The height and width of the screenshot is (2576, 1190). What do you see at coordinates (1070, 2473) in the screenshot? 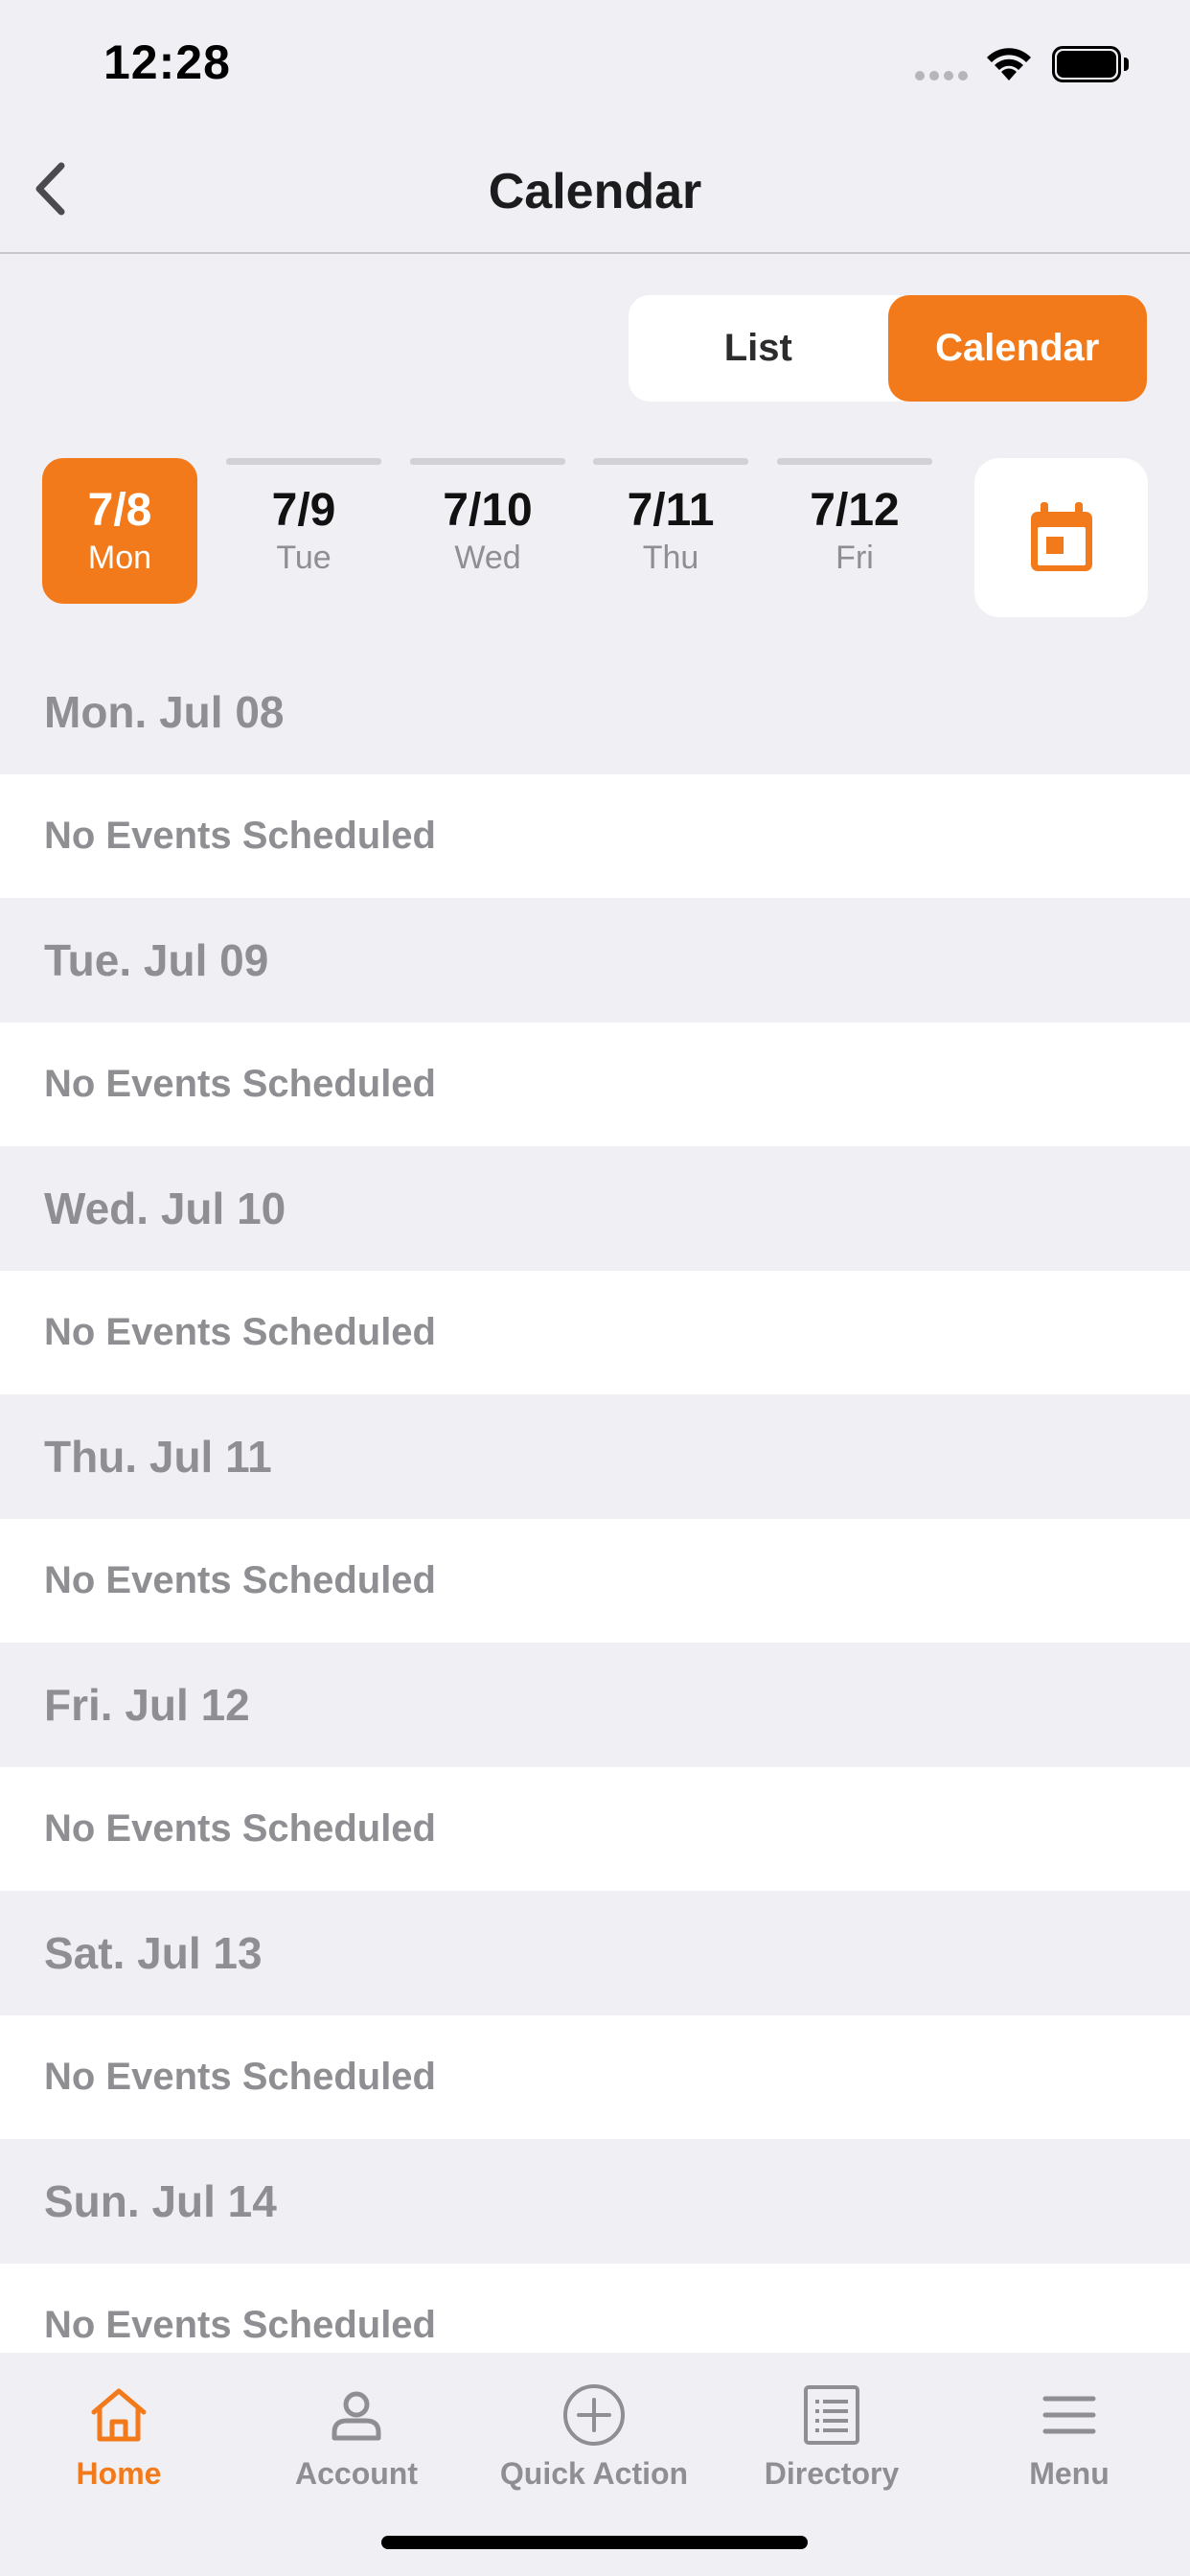
I see `tab-label: Menu` at bounding box center [1070, 2473].